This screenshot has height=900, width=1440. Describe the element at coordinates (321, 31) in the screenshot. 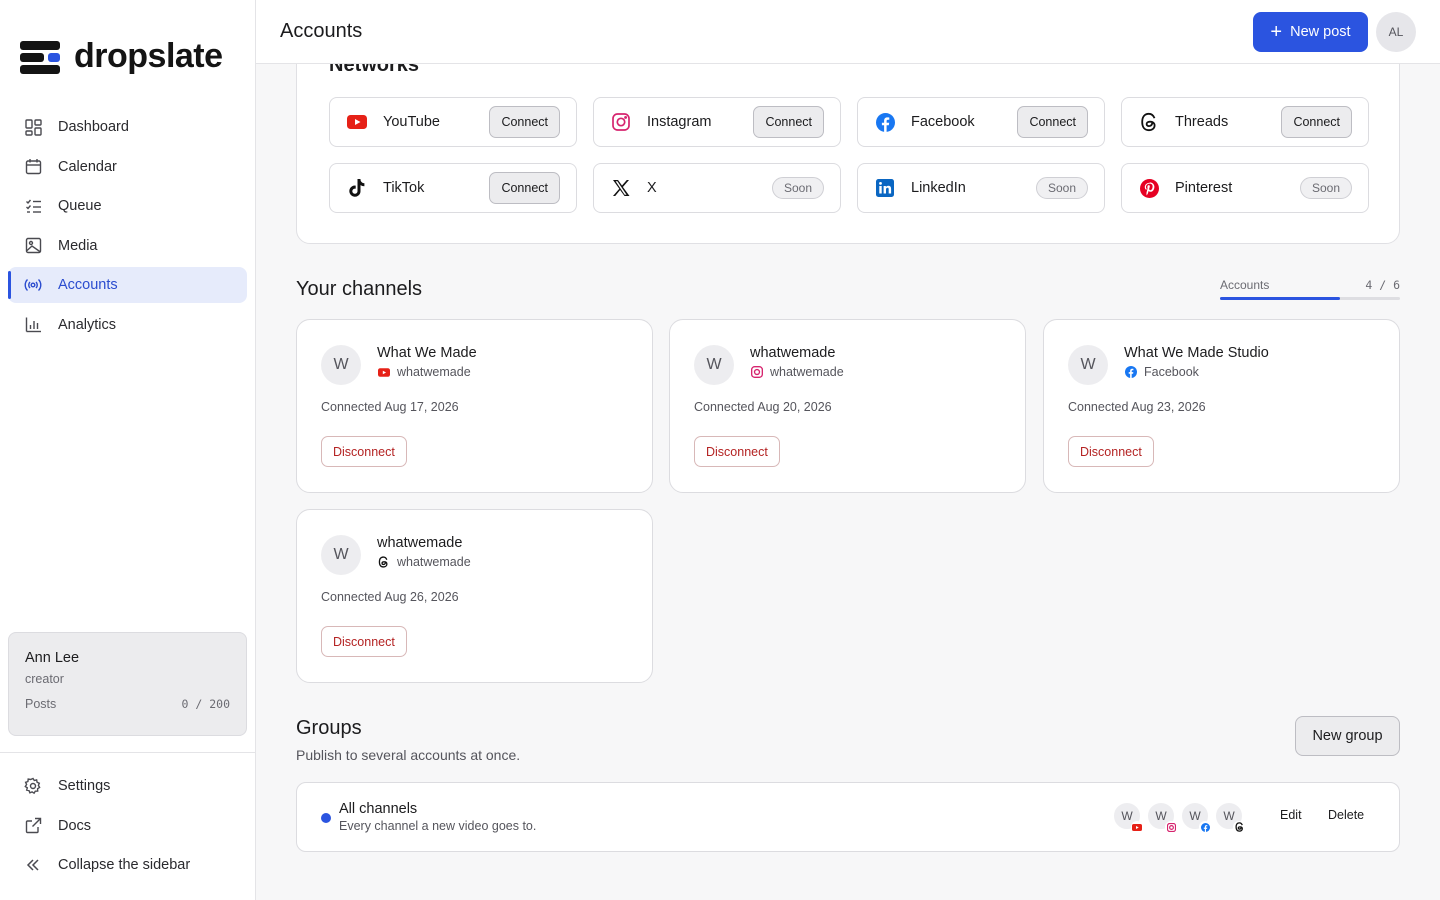

I see `page-title: Accounts` at that location.